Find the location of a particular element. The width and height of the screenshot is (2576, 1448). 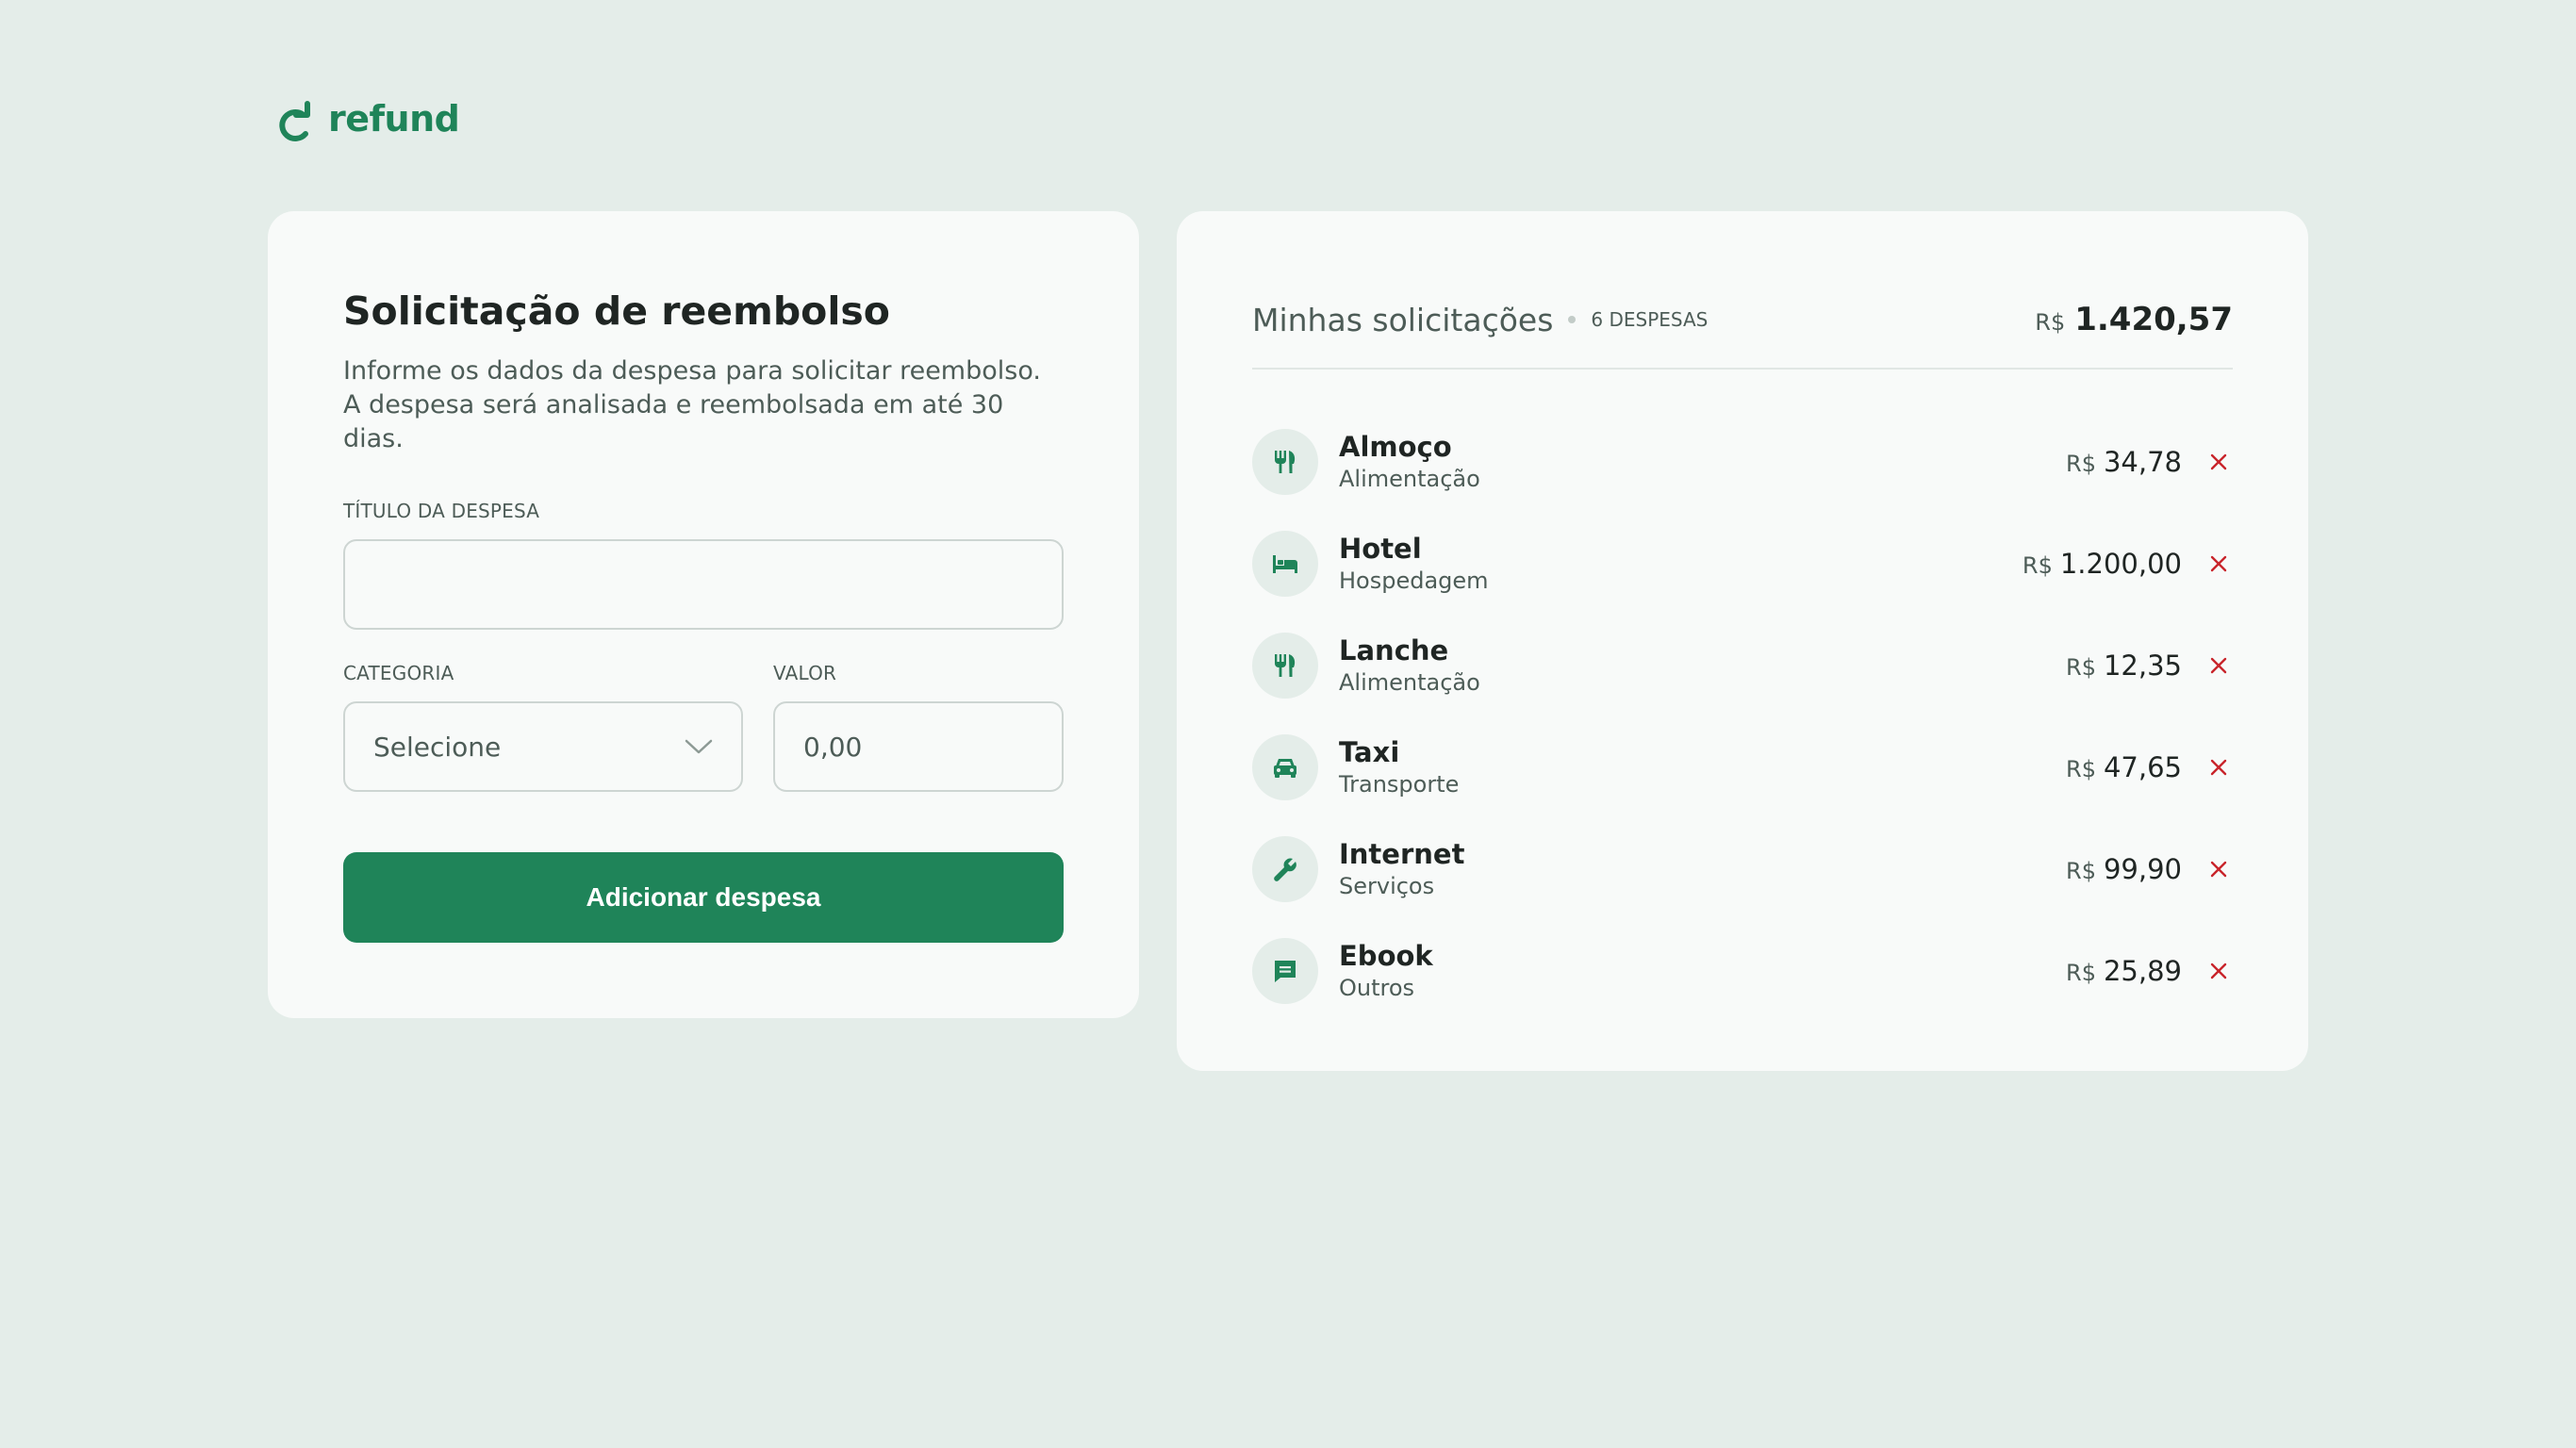

list-header-left: Minhas solicitações 6 DESPESAS is located at coordinates (1480, 320).